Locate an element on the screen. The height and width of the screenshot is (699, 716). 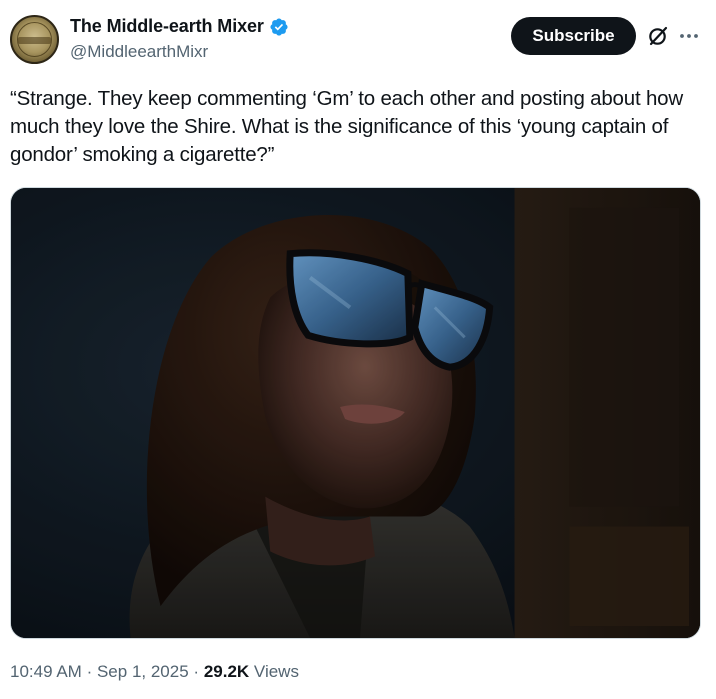
grok-icon is located at coordinates (658, 36).